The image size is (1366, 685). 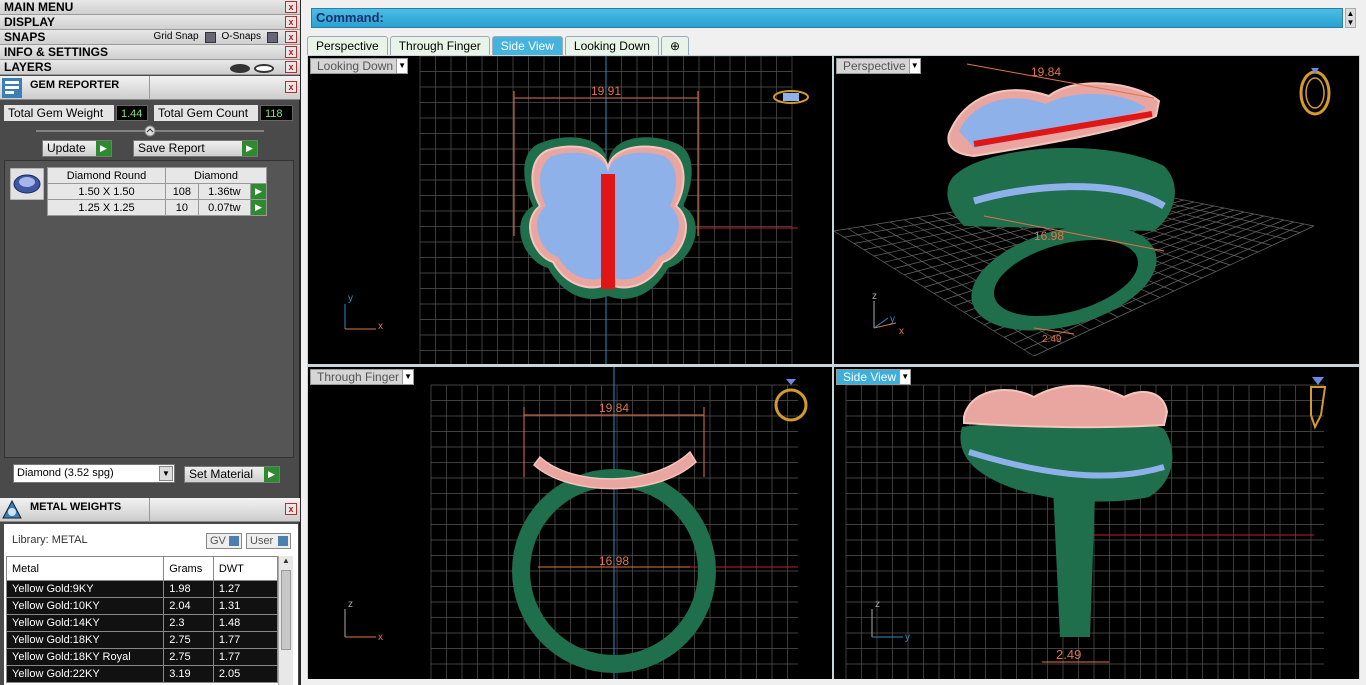 What do you see at coordinates (188, 640) in the screenshot?
I see `metal-grams: 2.75` at bounding box center [188, 640].